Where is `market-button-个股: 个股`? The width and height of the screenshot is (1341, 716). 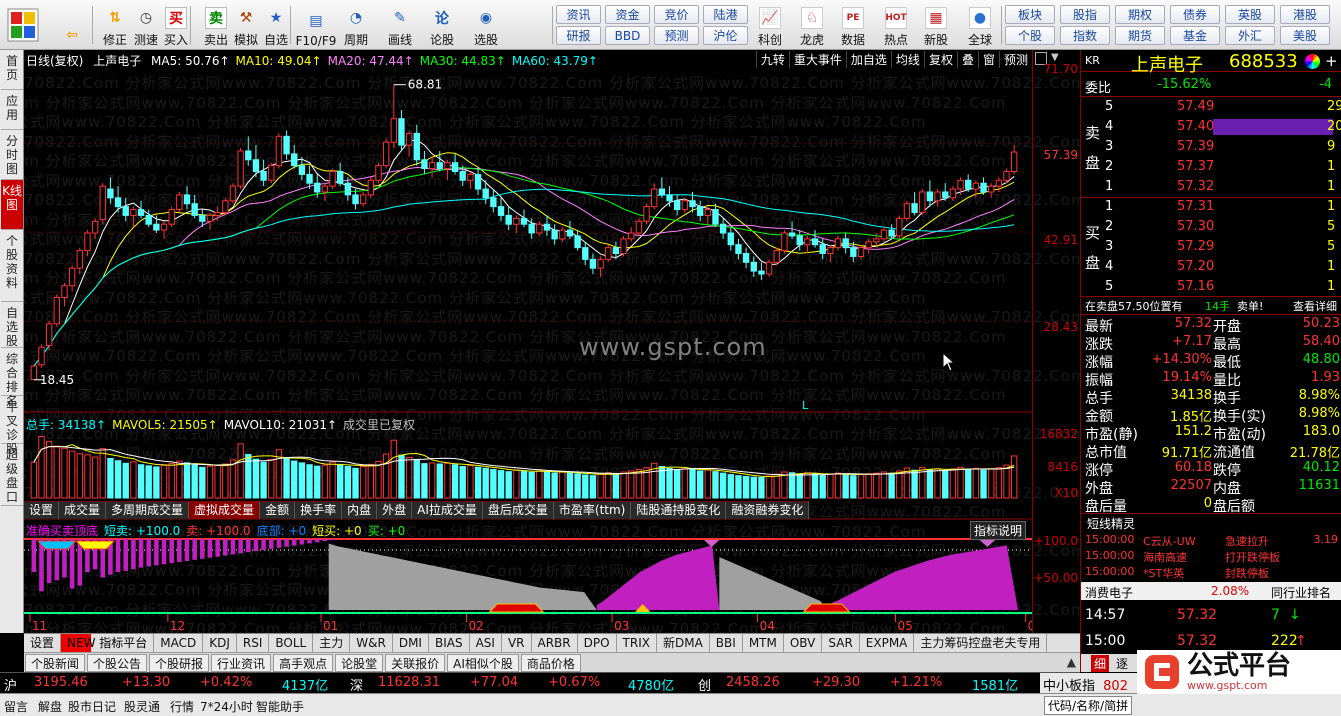
market-button-个股: 个股 is located at coordinates (1030, 35).